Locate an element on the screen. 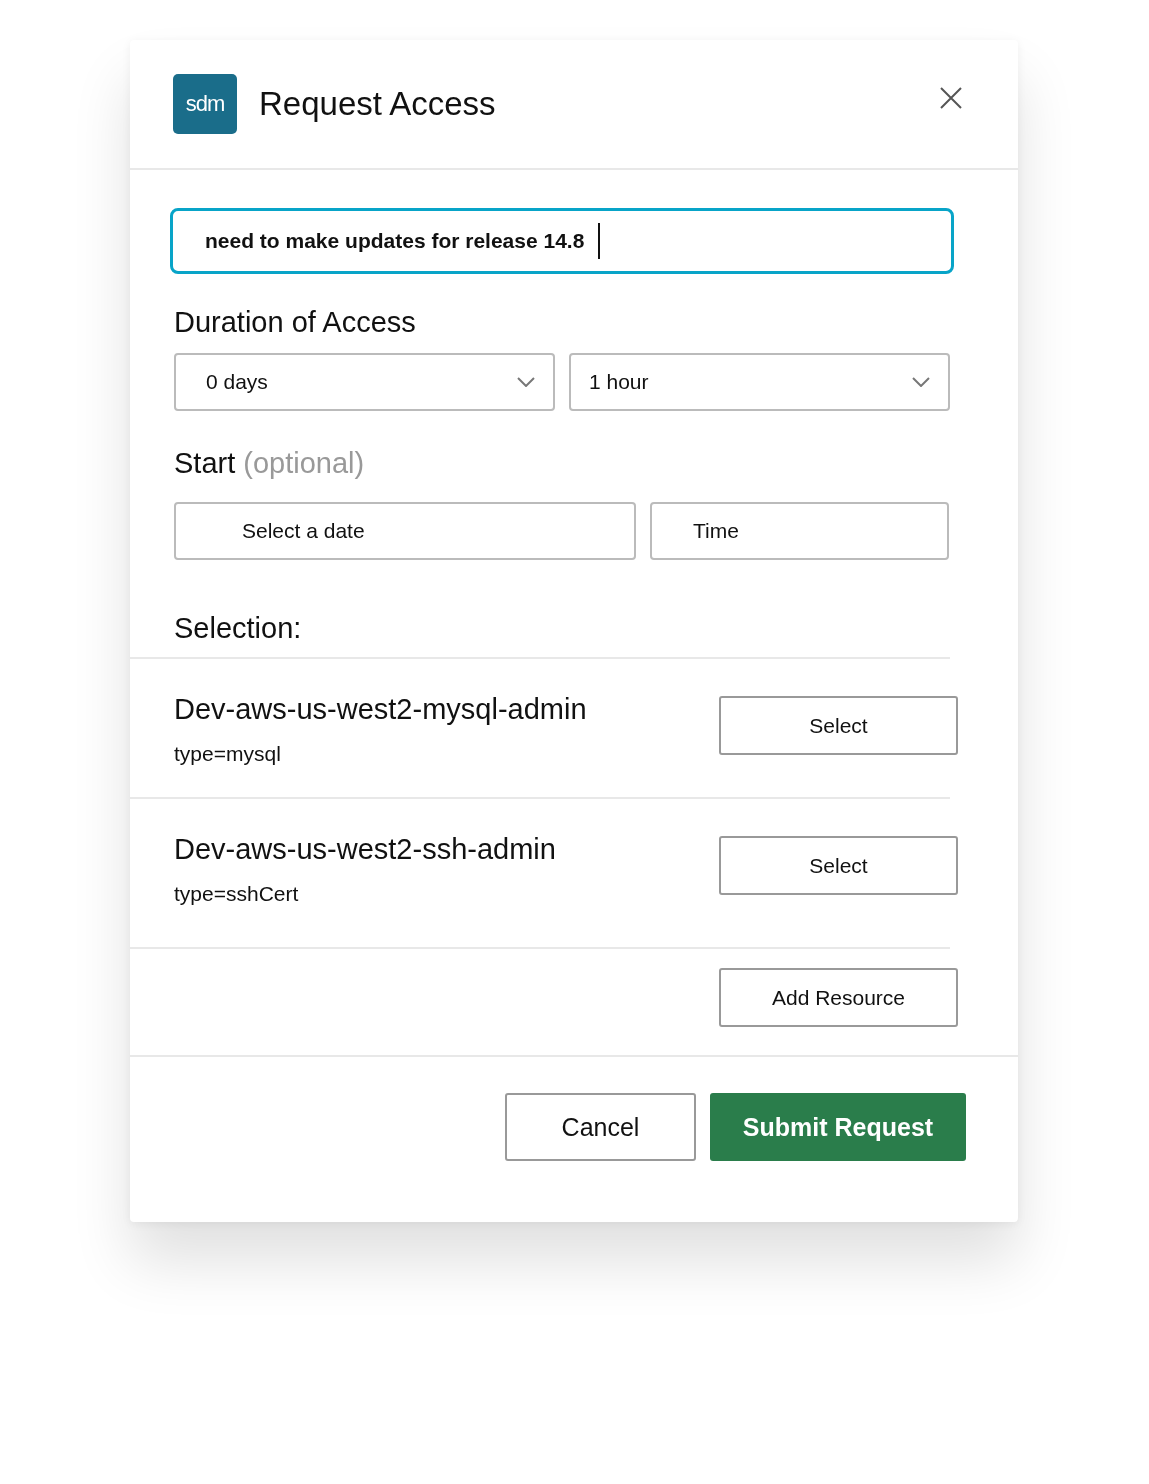  dialog-title: Request Access is located at coordinates (378, 104).